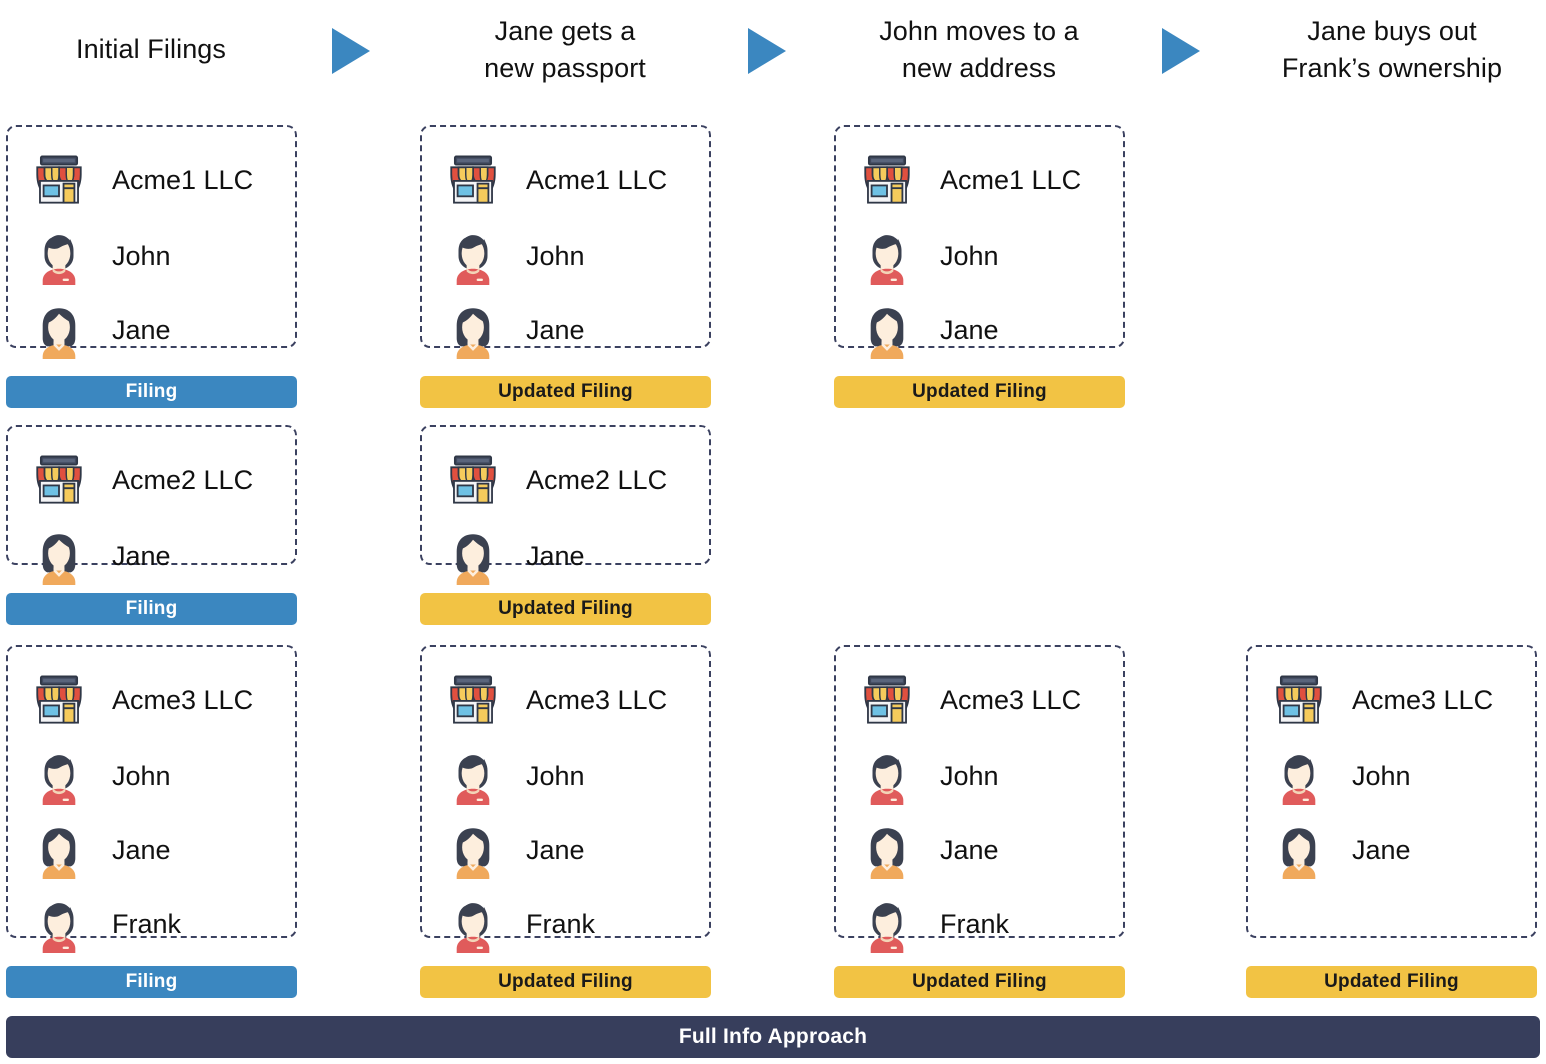  Describe the element at coordinates (979, 242) in the screenshot. I see `card-body: Acme1 LLC John Jane` at that location.